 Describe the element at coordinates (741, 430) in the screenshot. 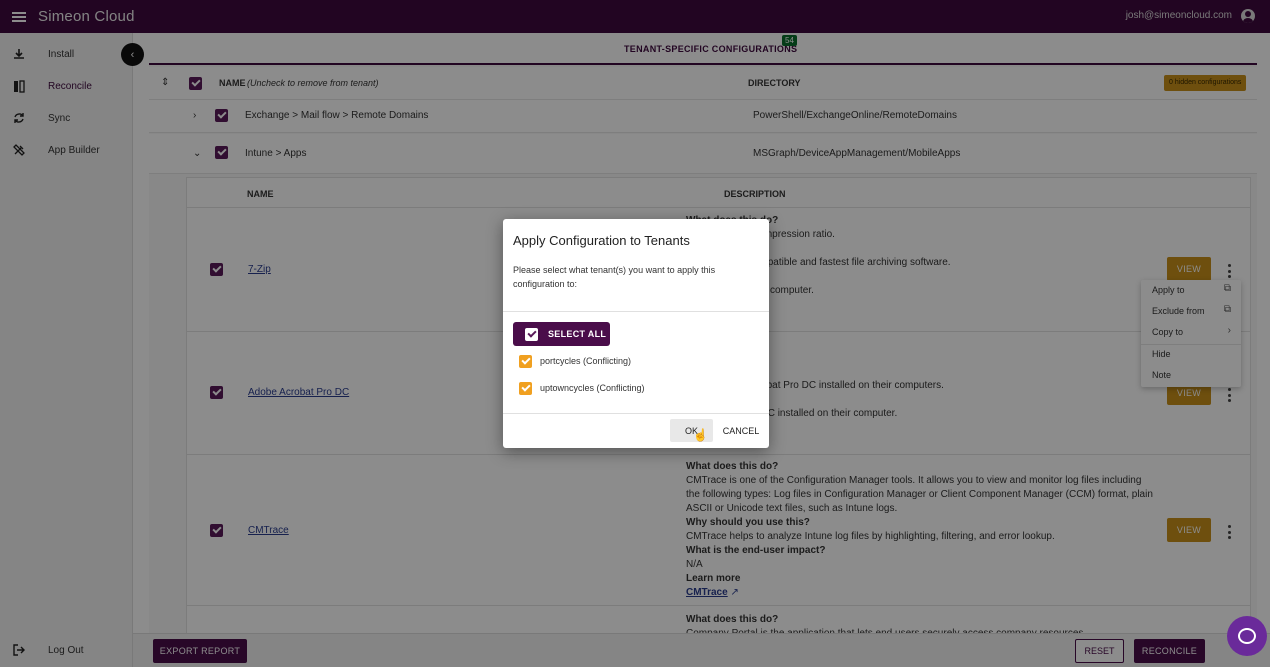

I see `cancel-button: CANCEL` at that location.